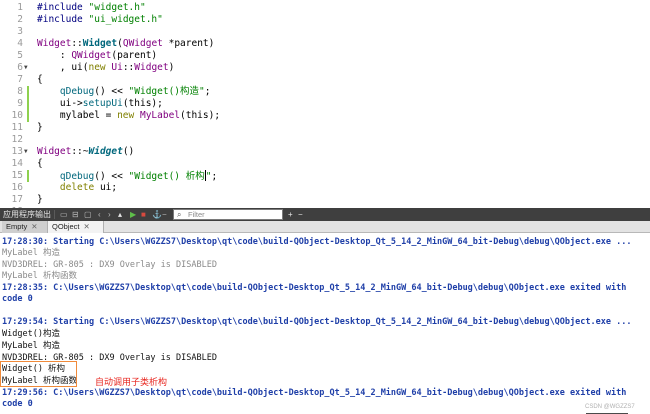 This screenshot has height=414, width=650. What do you see at coordinates (27, 214) in the screenshot?
I see `panel-title: 应用程序输出` at bounding box center [27, 214].